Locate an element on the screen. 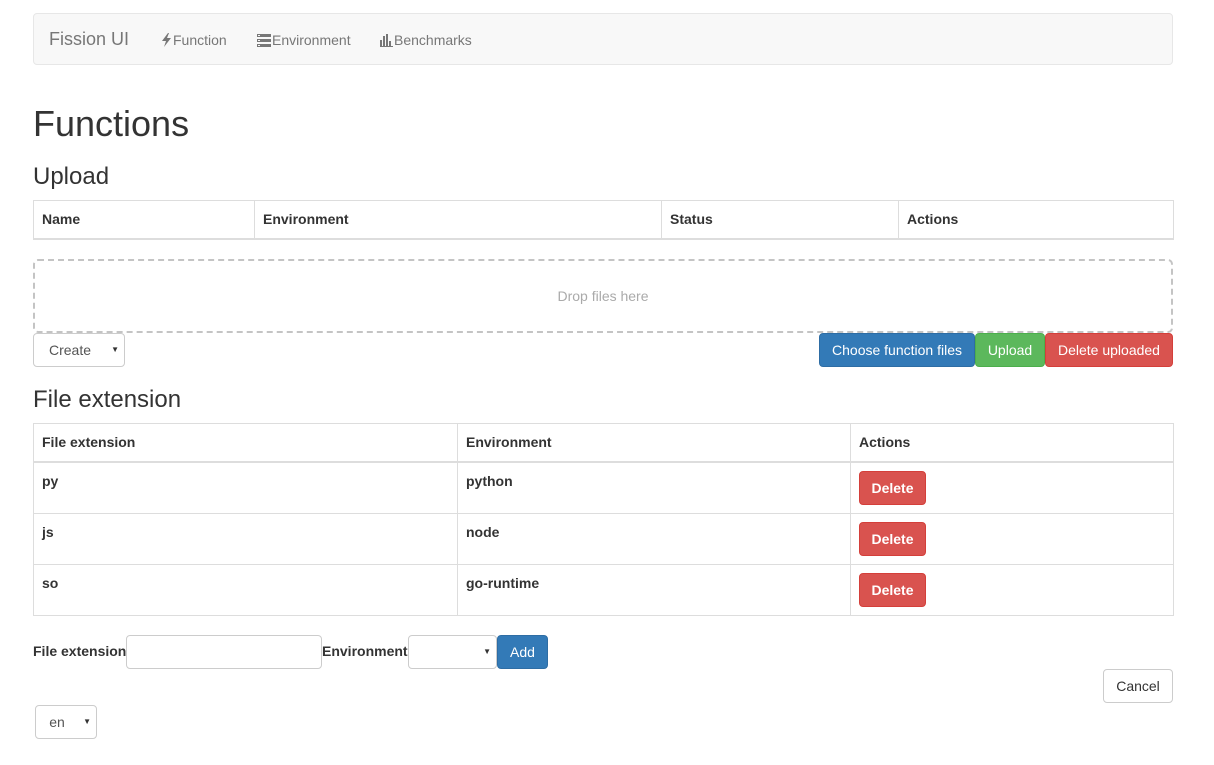 The width and height of the screenshot is (1214, 765). upload-button: Upload is located at coordinates (1010, 350).